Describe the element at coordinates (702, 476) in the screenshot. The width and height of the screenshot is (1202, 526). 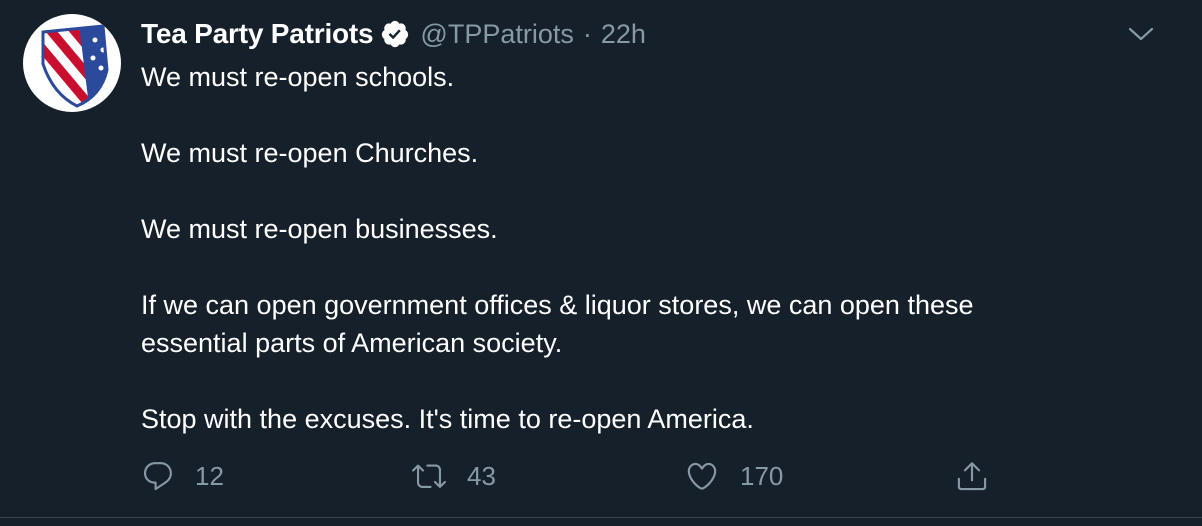
I see `heart-icon` at that location.